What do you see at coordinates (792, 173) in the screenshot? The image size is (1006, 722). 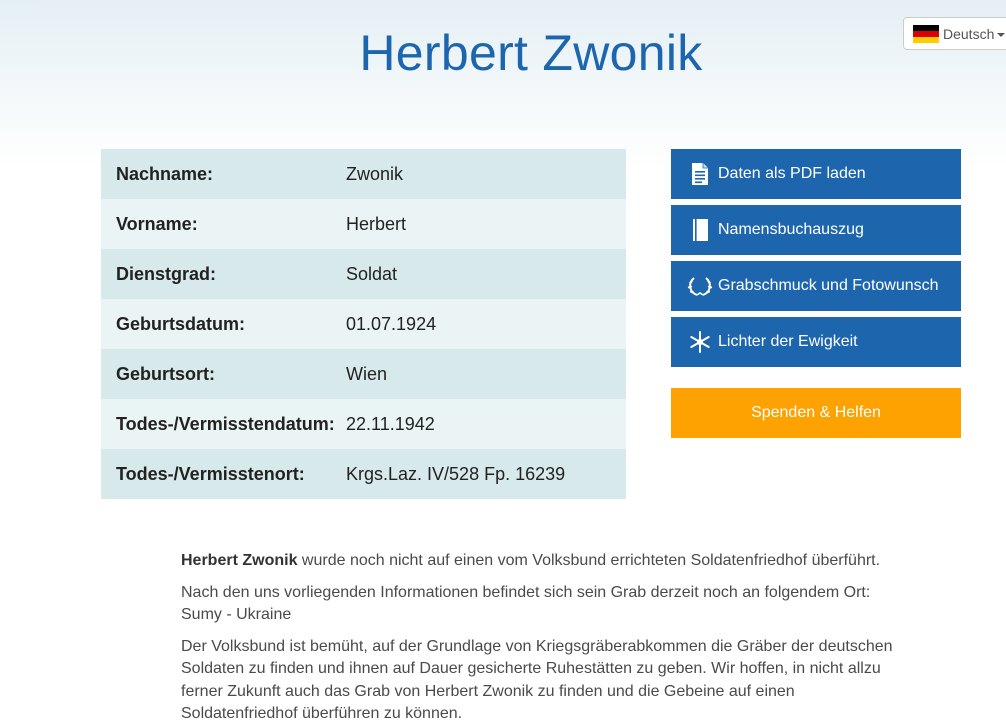 I see `pdf-download-label: Daten als PDF laden` at bounding box center [792, 173].